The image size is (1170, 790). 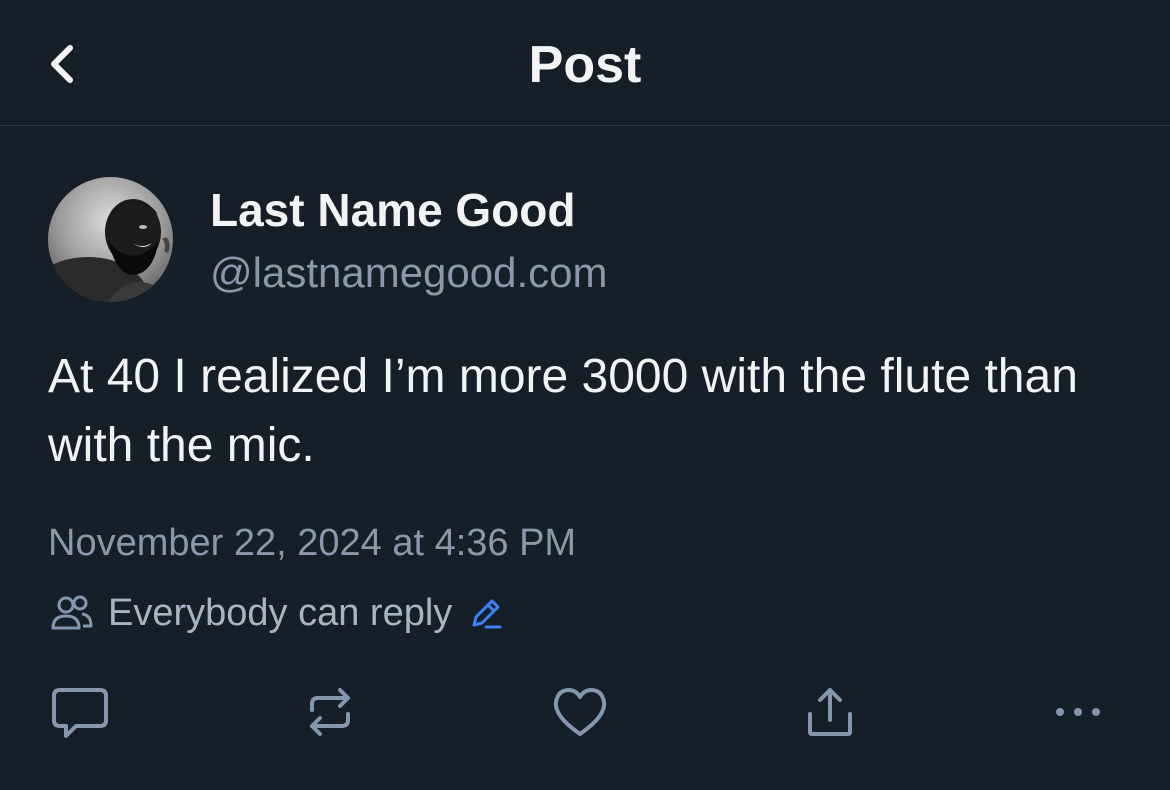 I want to click on more-icon, so click(x=1078, y=712).